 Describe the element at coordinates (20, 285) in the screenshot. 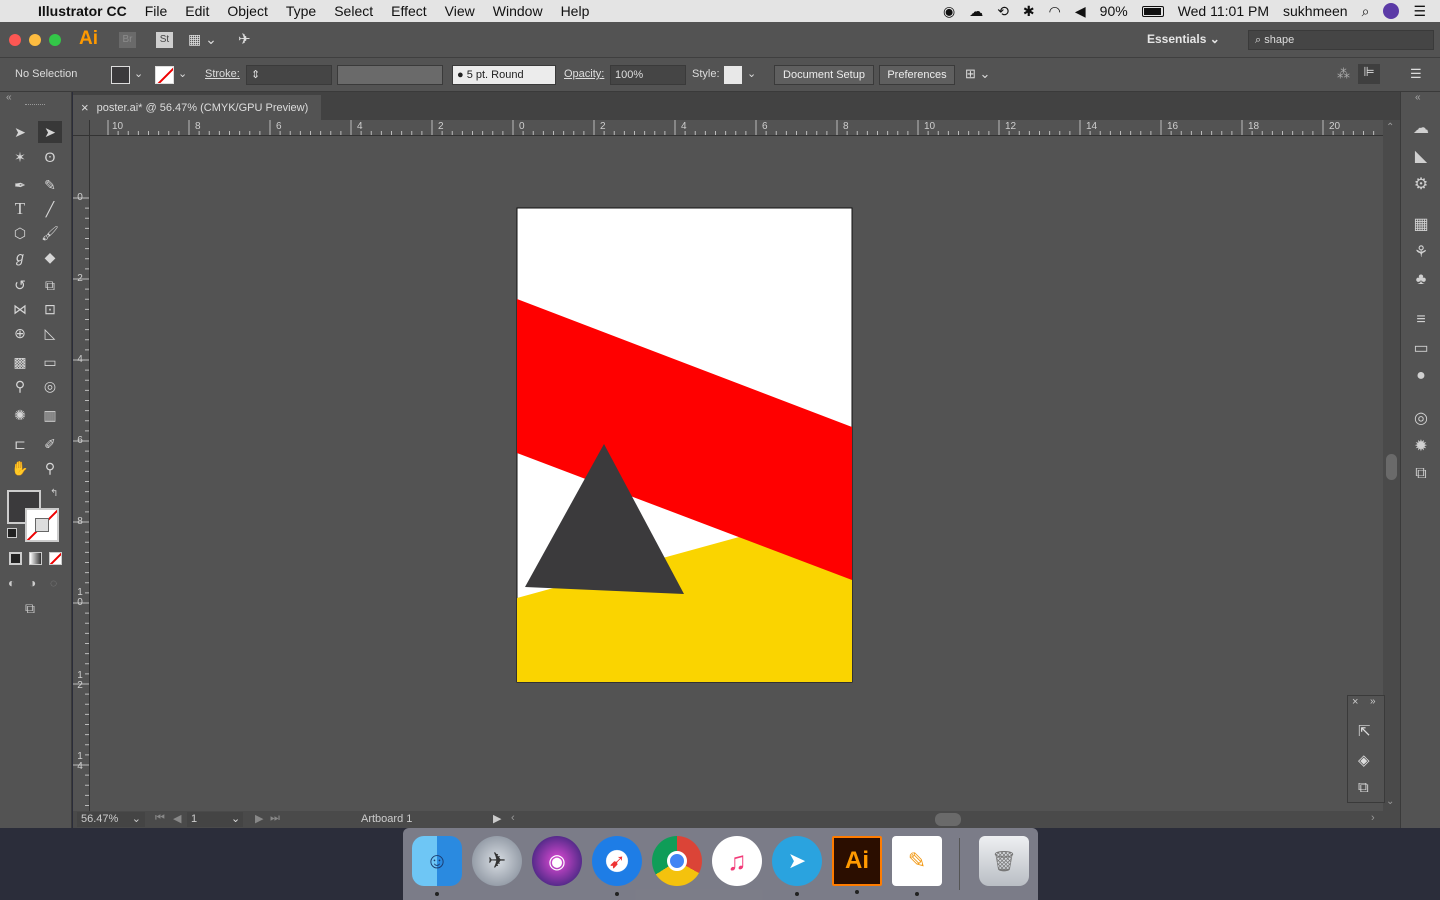

I see `rotate-tool-icon: ↺` at that location.